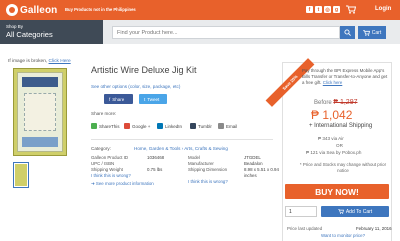 The height and width of the screenshot is (241, 400). I want to click on linkedin-share-link: LinkedIn, so click(169, 126).